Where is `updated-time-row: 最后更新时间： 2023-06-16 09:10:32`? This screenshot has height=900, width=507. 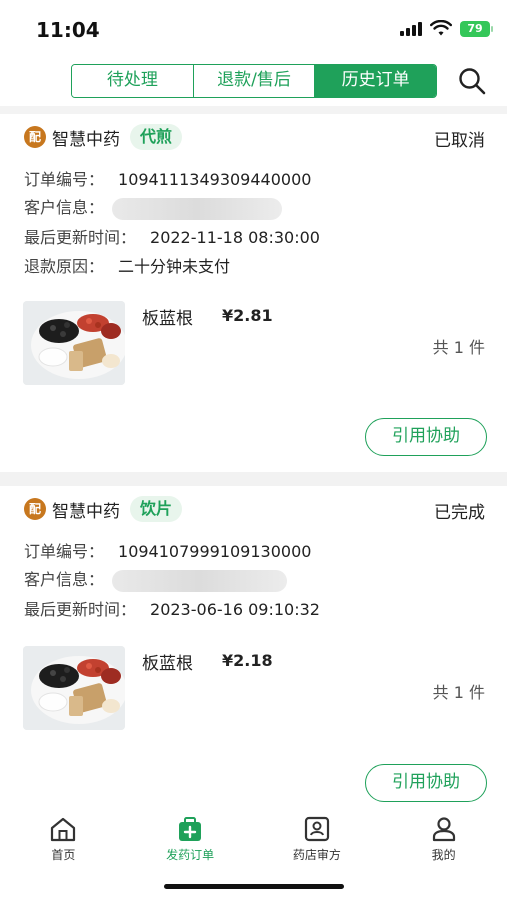
updated-time-row: 最后更新时间： 2023-06-16 09:10:32 is located at coordinates (172, 609).